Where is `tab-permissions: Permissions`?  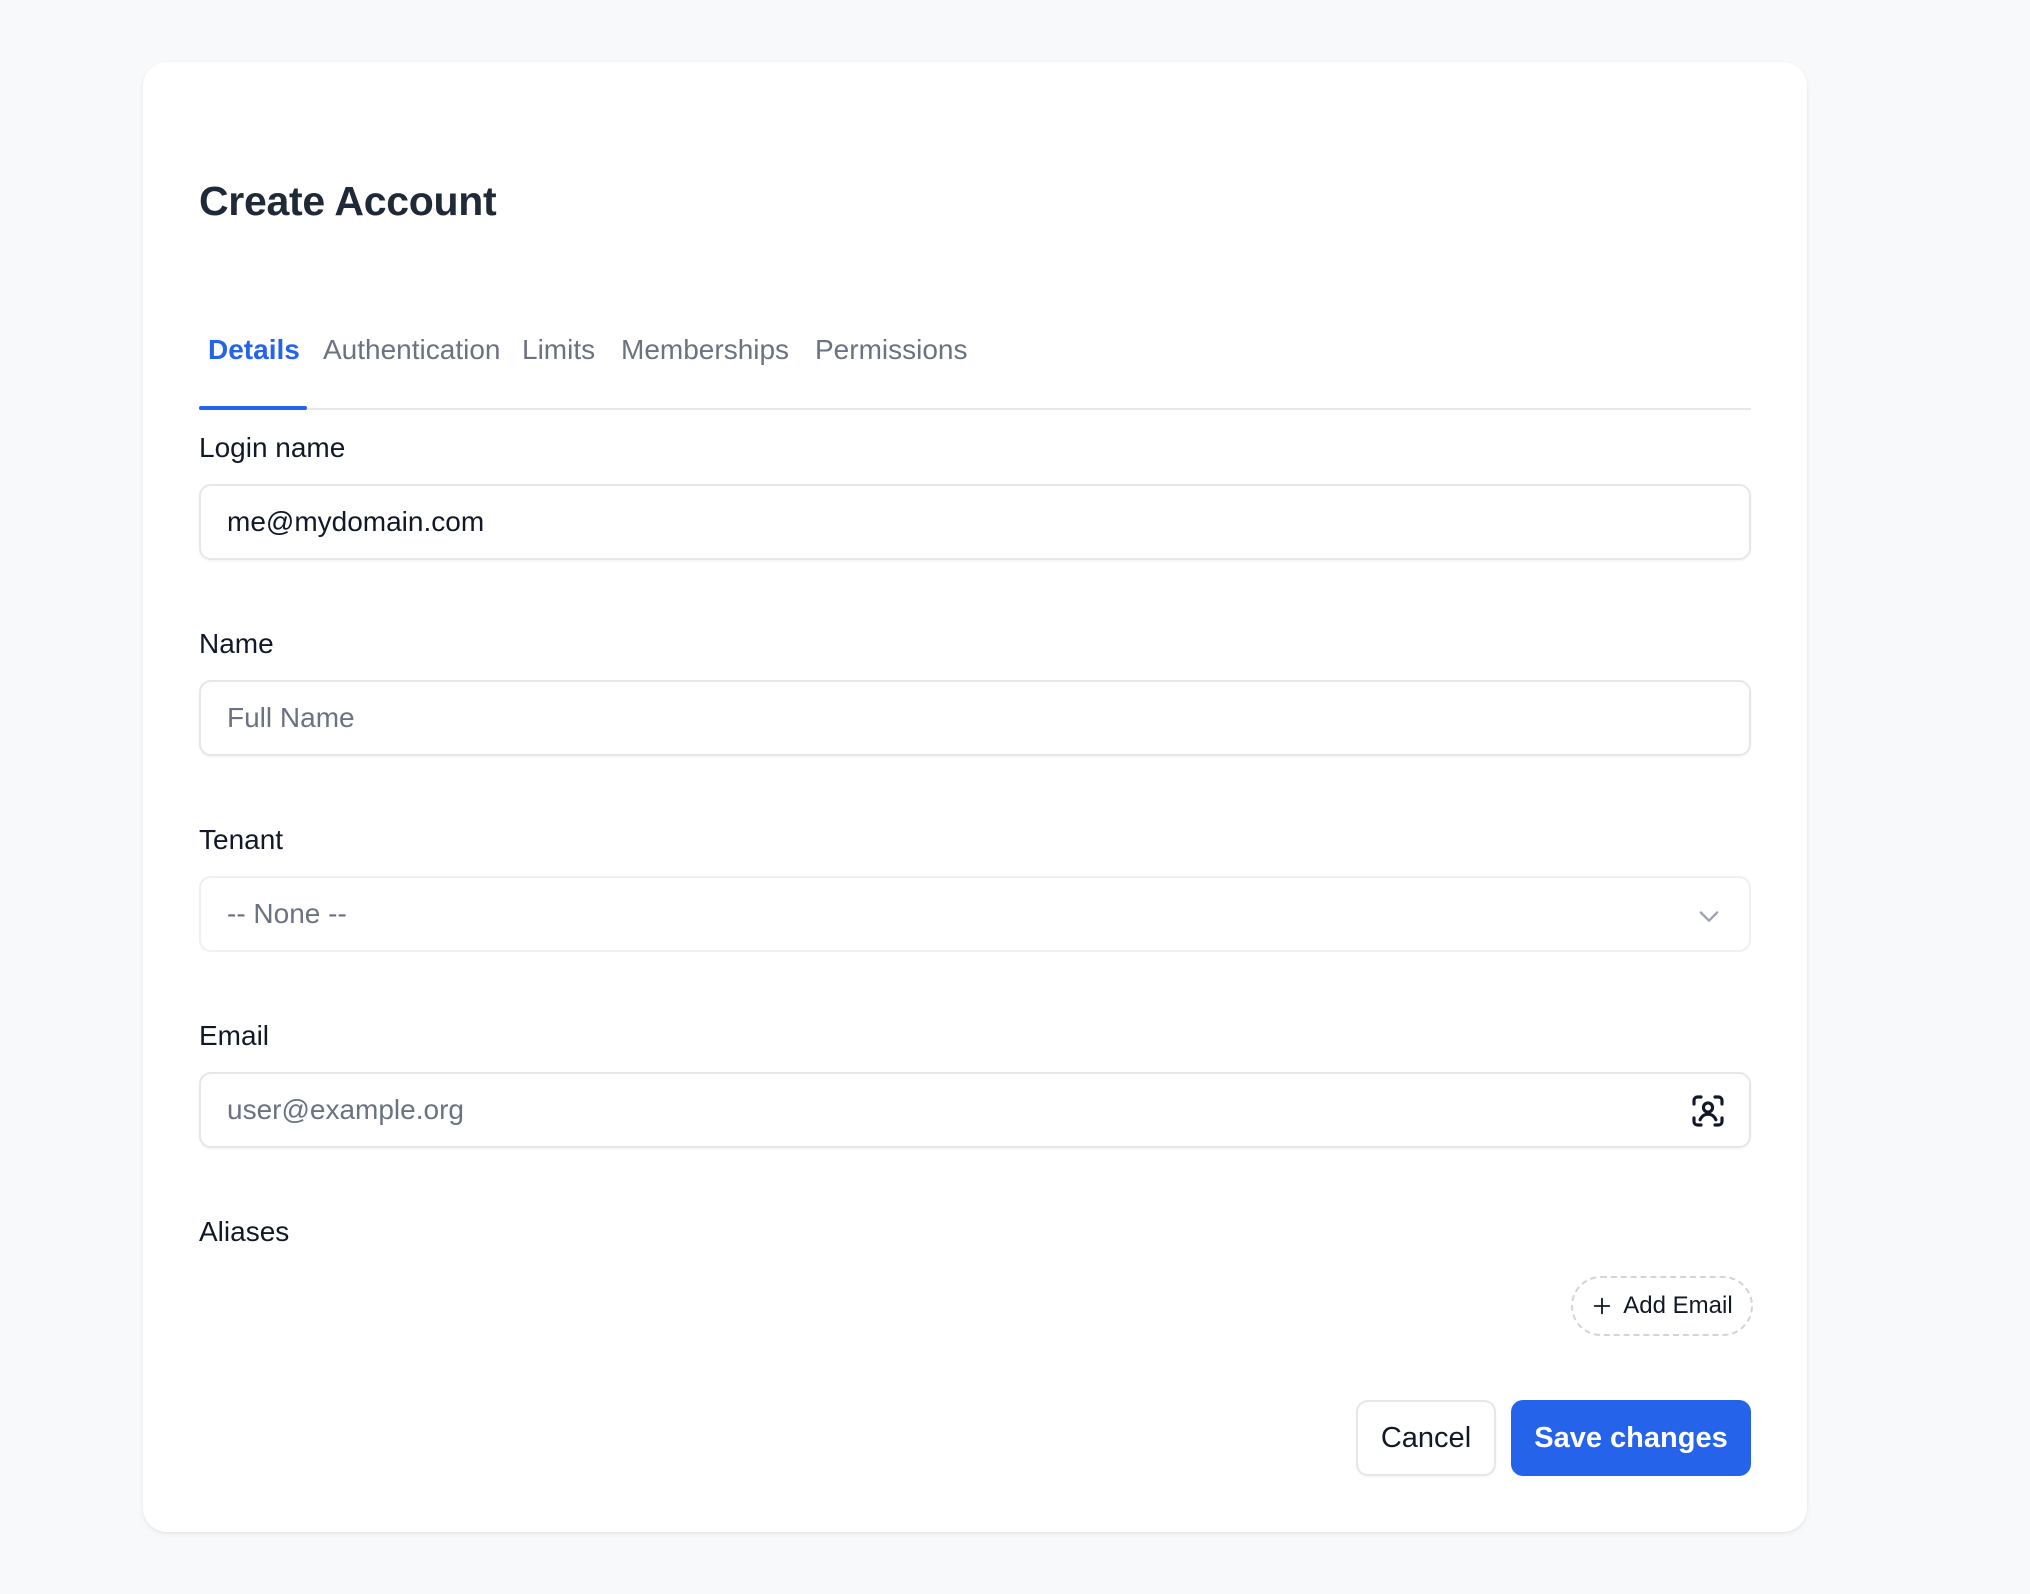
tab-permissions: Permissions is located at coordinates (891, 350).